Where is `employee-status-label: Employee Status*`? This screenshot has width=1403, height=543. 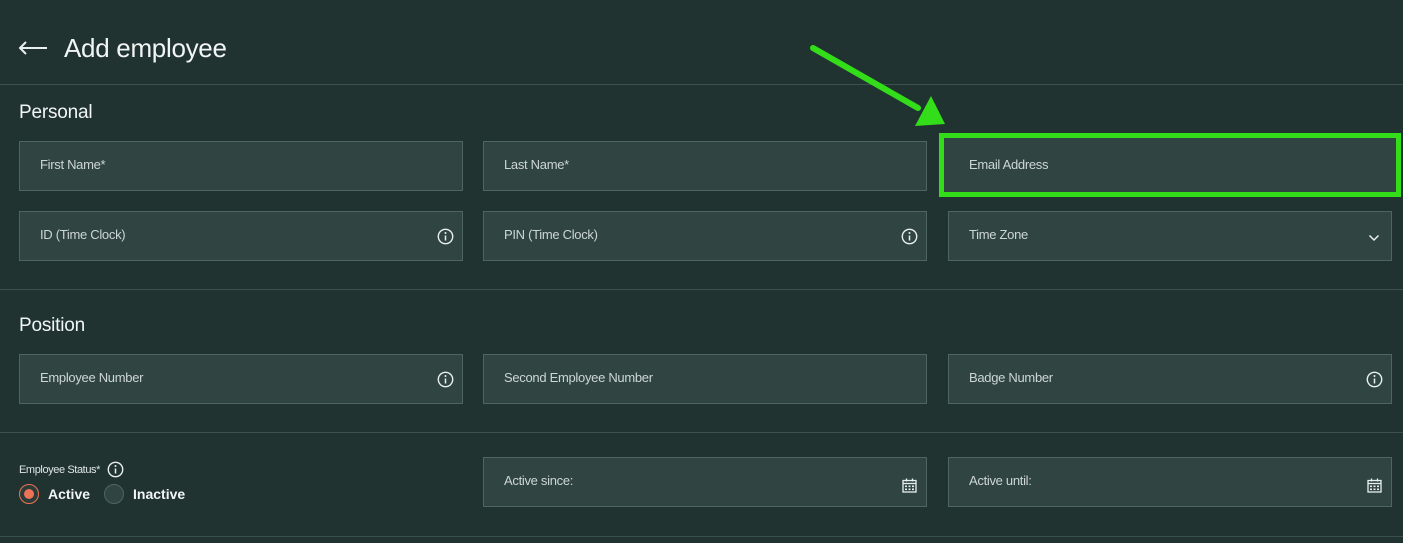
employee-status-label: Employee Status* is located at coordinates (72, 470).